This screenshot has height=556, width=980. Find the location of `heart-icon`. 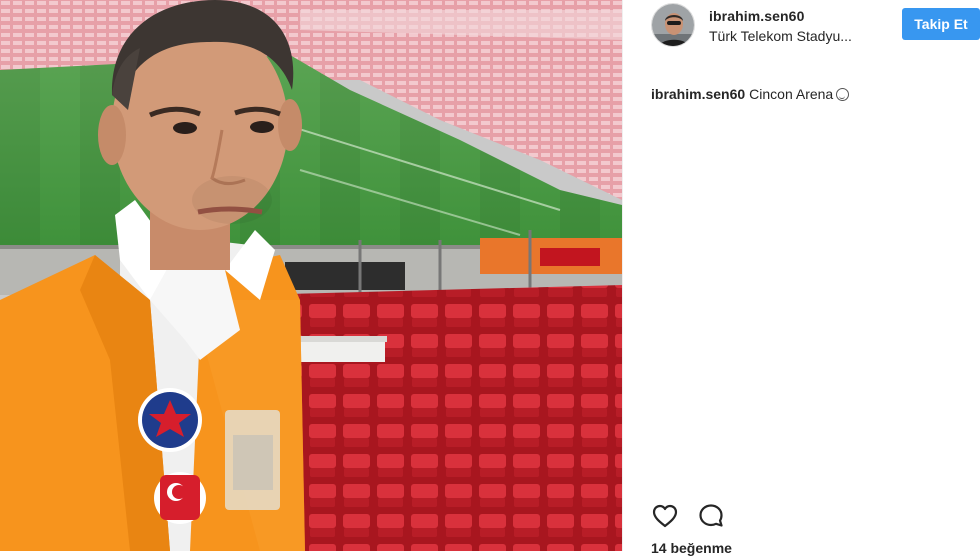

heart-icon is located at coordinates (665, 516).